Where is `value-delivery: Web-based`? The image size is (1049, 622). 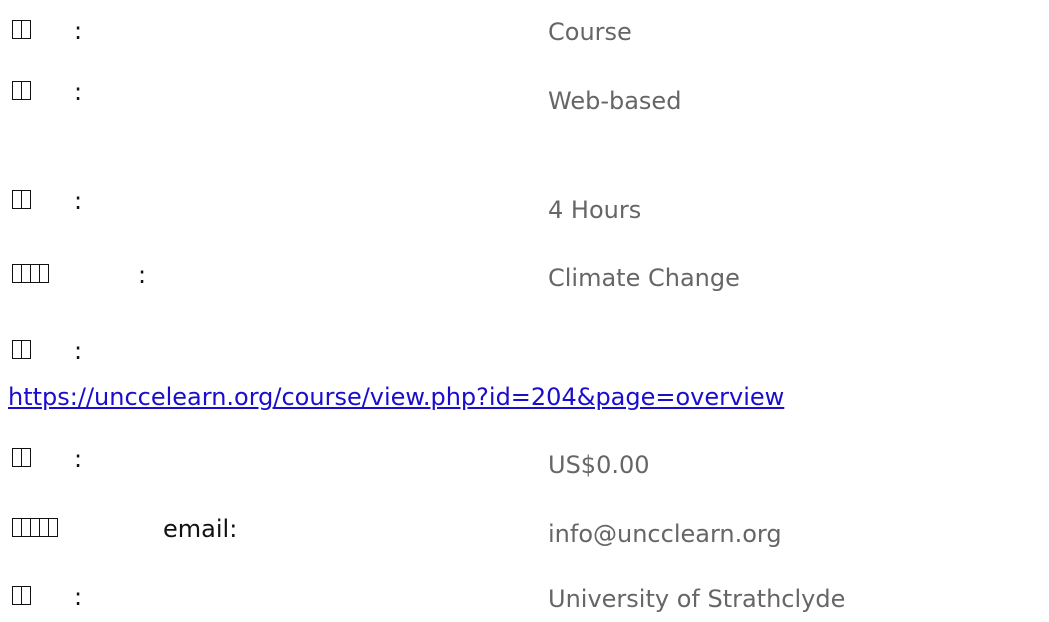 value-delivery: Web-based is located at coordinates (615, 101).